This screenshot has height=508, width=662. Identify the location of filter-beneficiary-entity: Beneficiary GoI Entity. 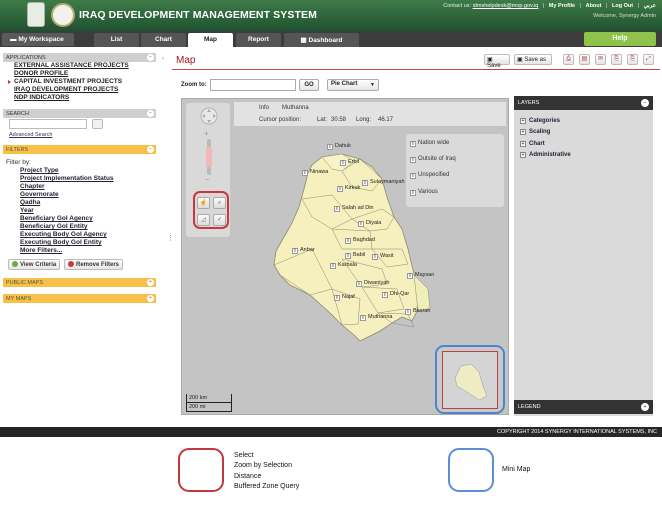
(88, 227).